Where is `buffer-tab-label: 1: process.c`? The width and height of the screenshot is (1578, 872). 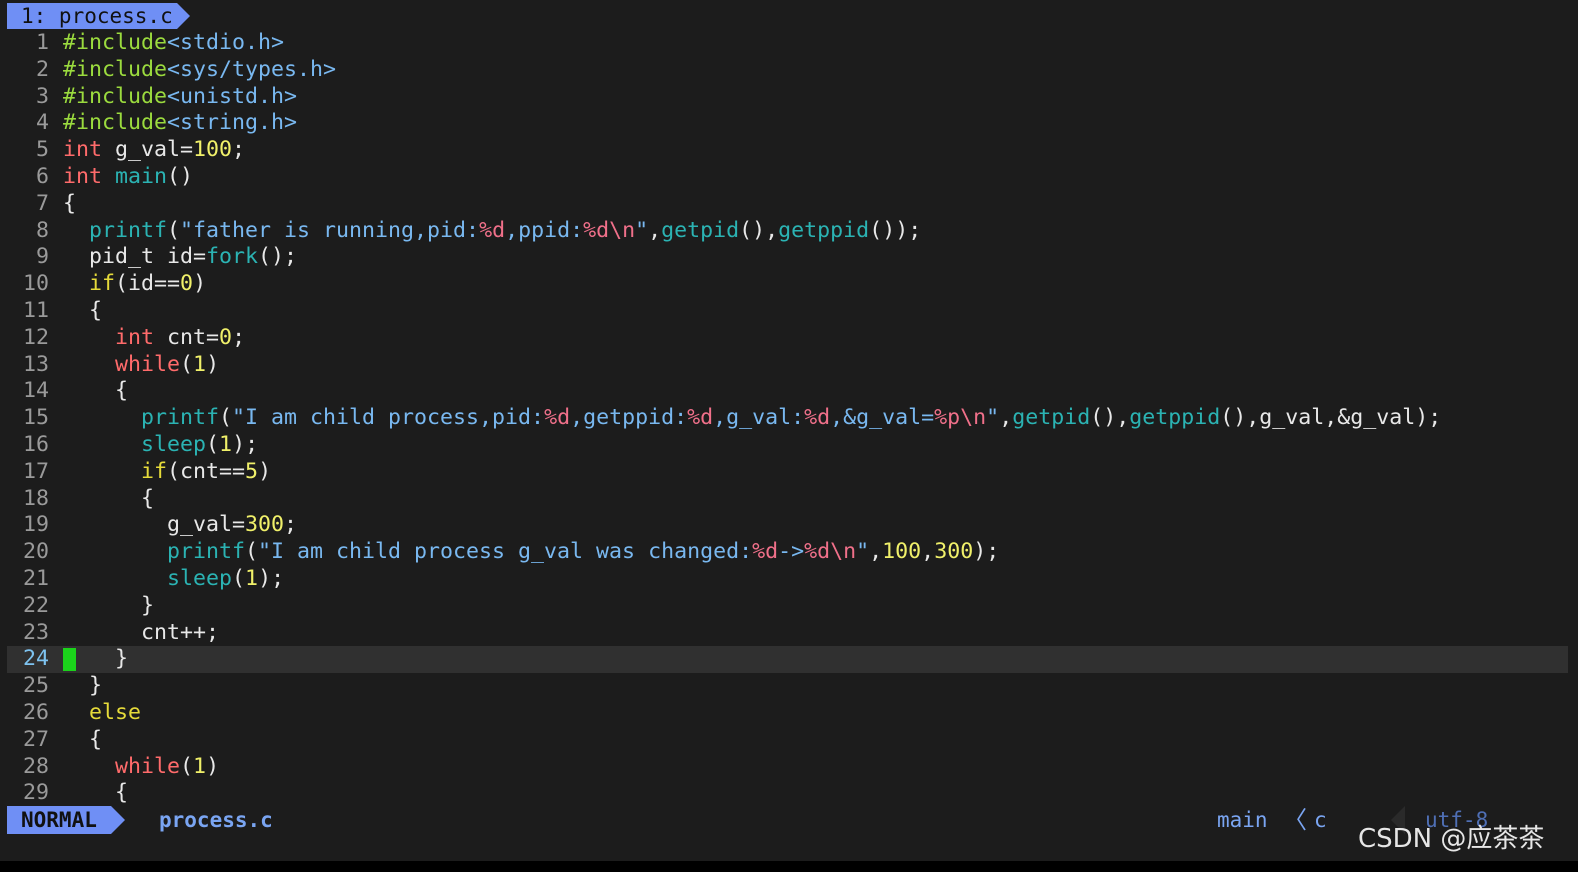 buffer-tab-label: 1: process.c is located at coordinates (98, 16).